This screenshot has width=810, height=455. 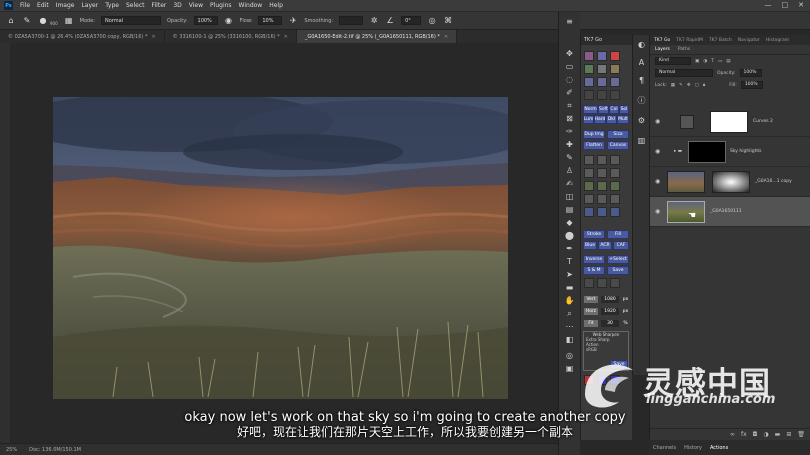 What do you see at coordinates (693, 448) in the screenshot?
I see `tab-history: History` at bounding box center [693, 448].